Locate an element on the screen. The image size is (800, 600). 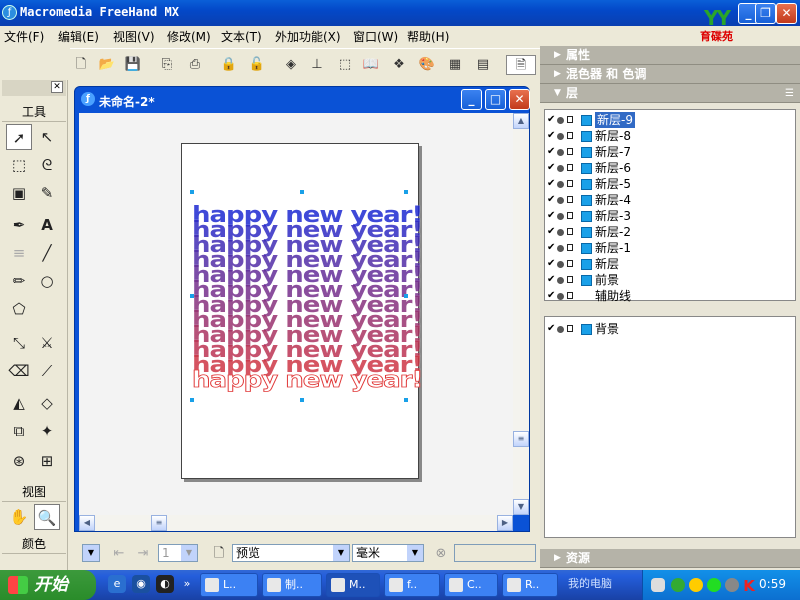
layer-row: ✔ 新层-6 is located at coordinates (670, 168).